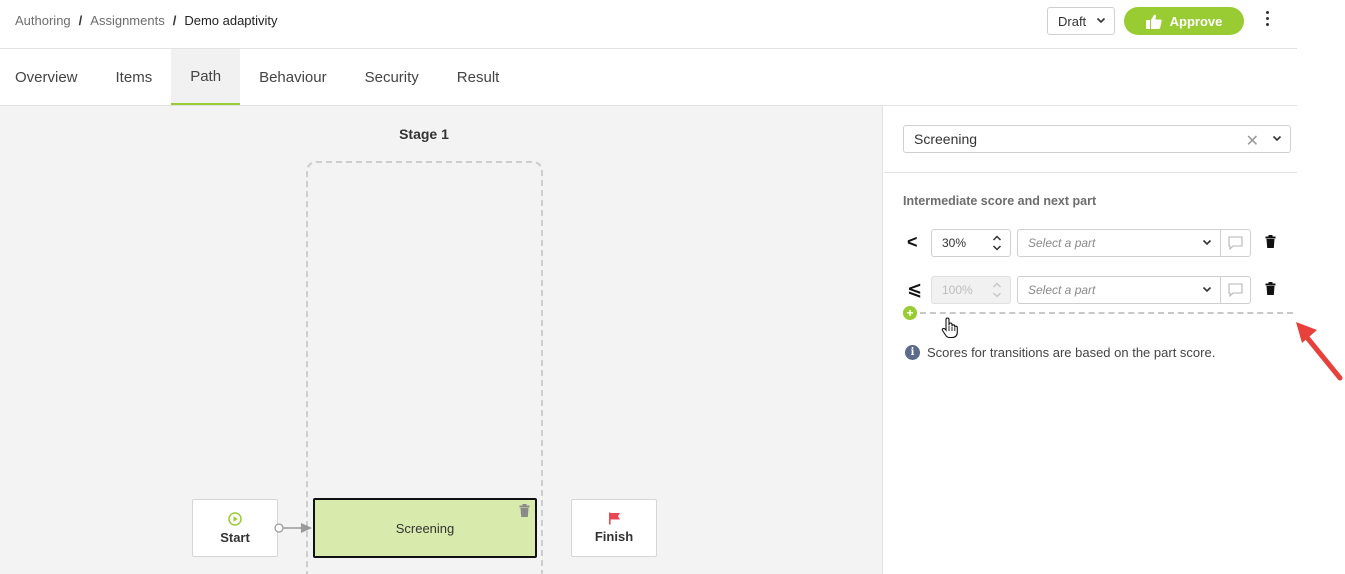 This screenshot has height=574, width=1345. Describe the element at coordinates (48, 77) in the screenshot. I see `tab-overview: Overview` at that location.